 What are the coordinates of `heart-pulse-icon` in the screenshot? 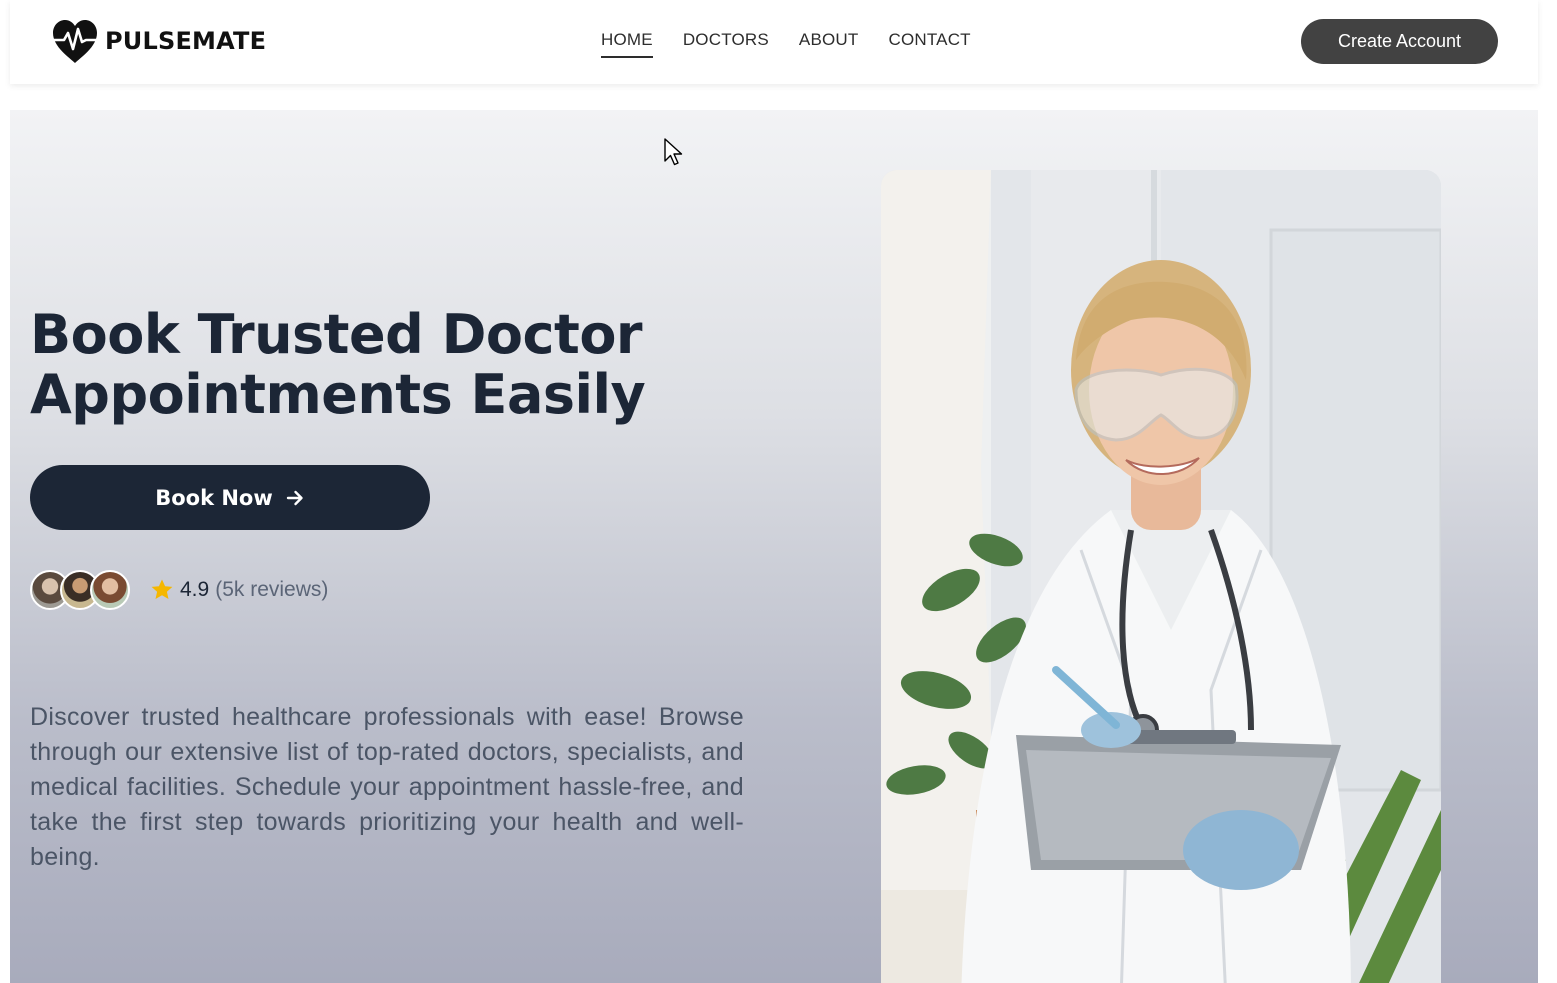 It's located at (75, 41).